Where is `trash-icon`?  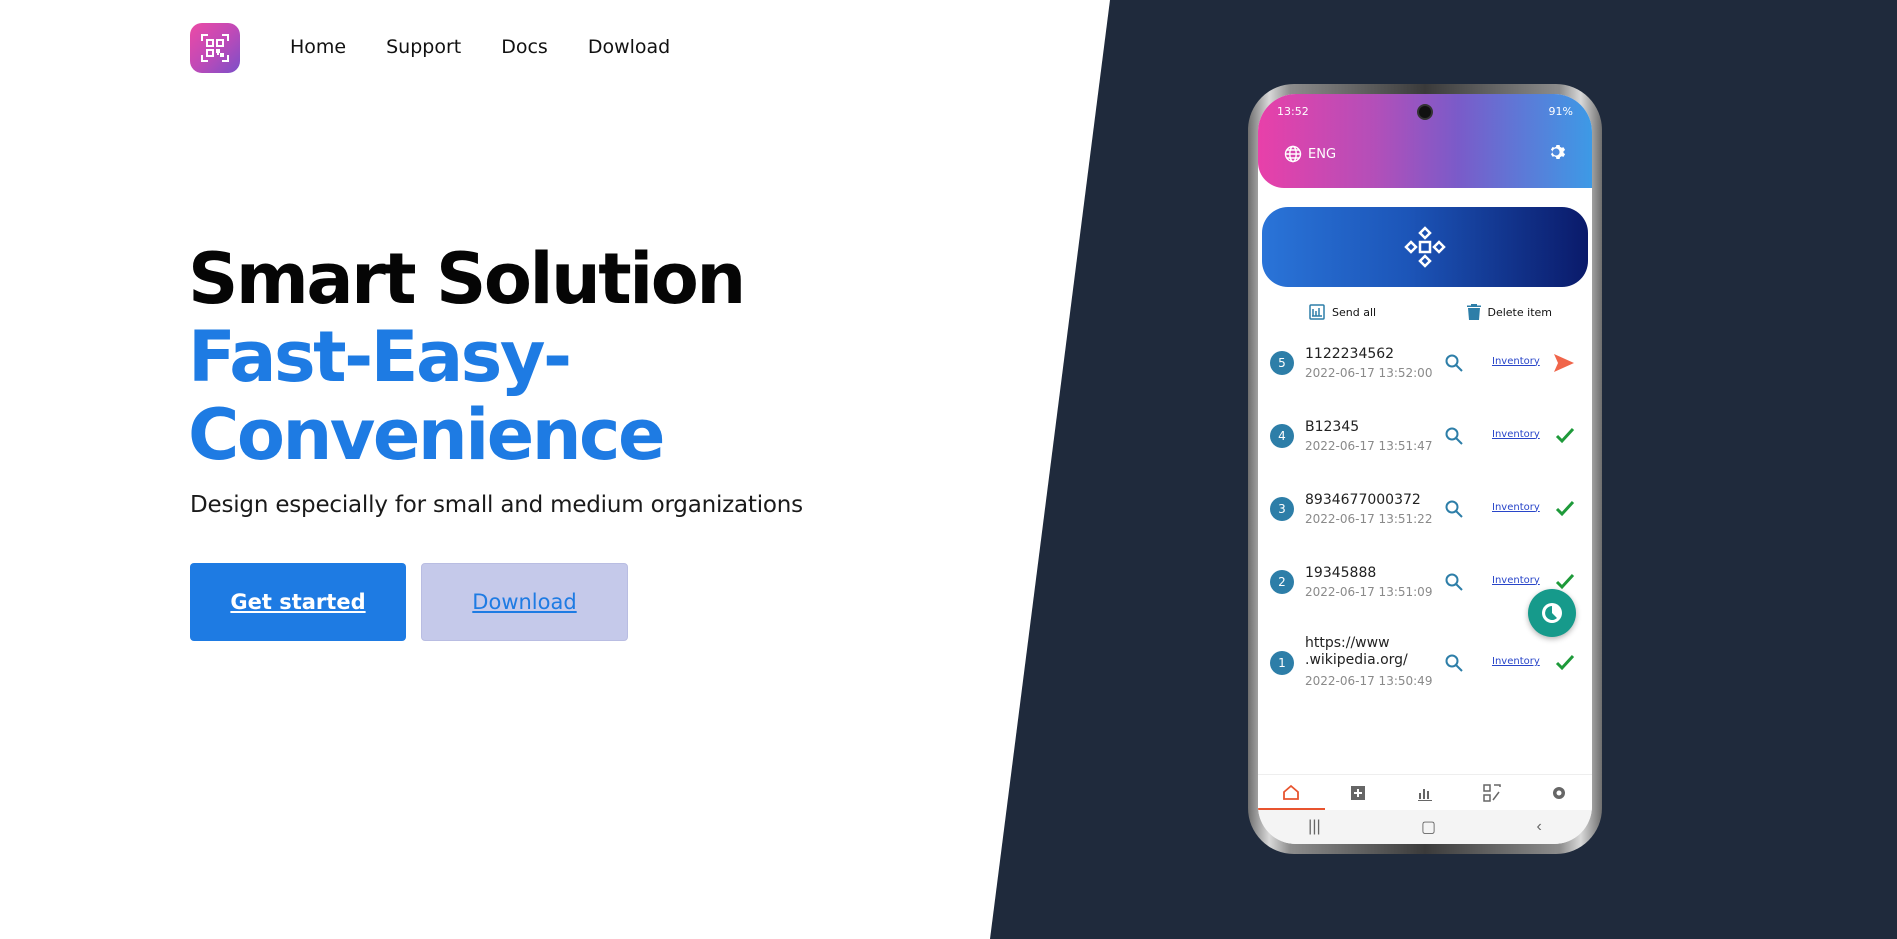
trash-icon is located at coordinates (1473, 312).